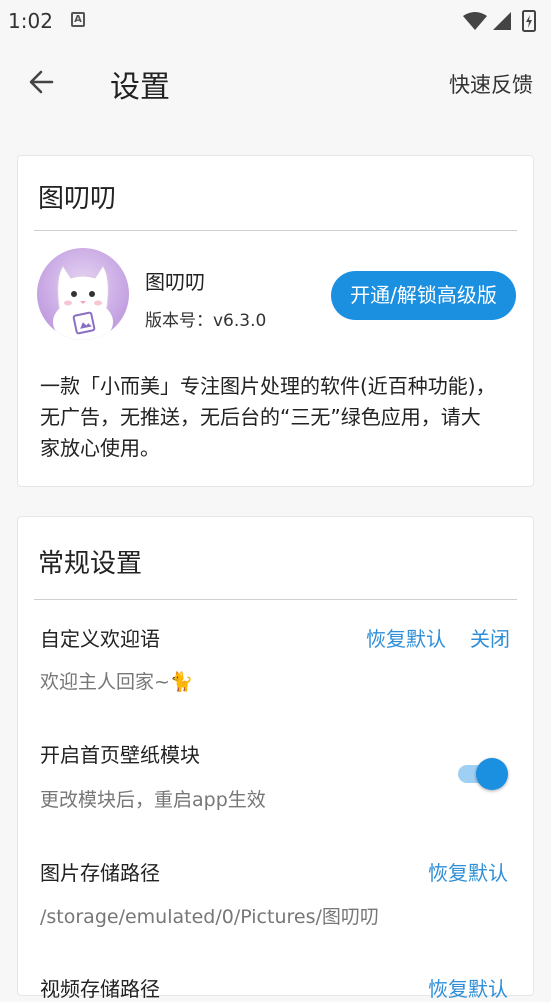  I want to click on back-arrow-icon, so click(42, 82).